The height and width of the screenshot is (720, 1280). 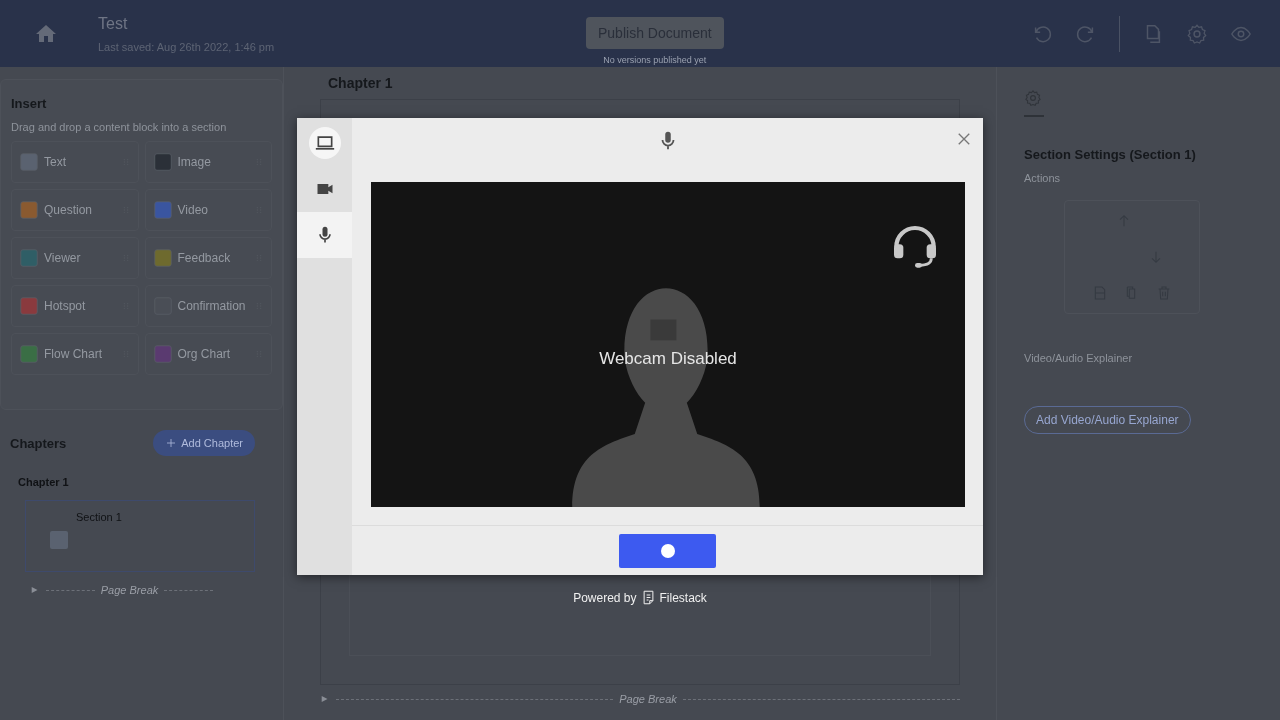 What do you see at coordinates (145, 482) in the screenshot?
I see `chapter-title: Chapter 1` at bounding box center [145, 482].